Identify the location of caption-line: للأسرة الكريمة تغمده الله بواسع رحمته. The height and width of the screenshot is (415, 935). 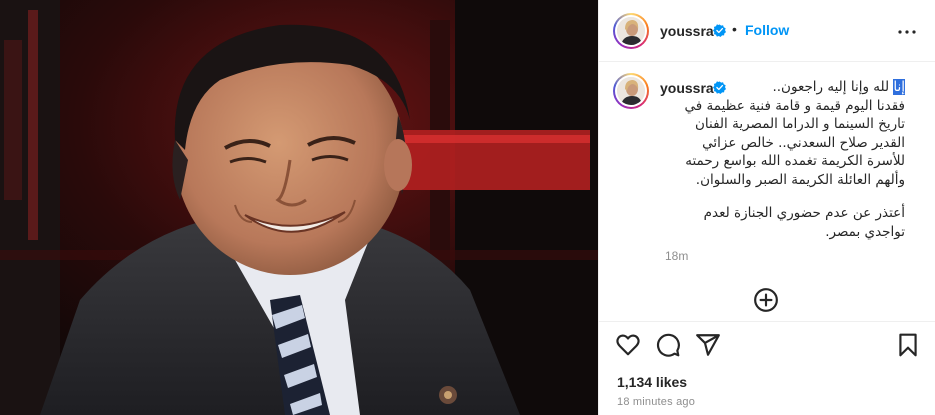
(795, 161).